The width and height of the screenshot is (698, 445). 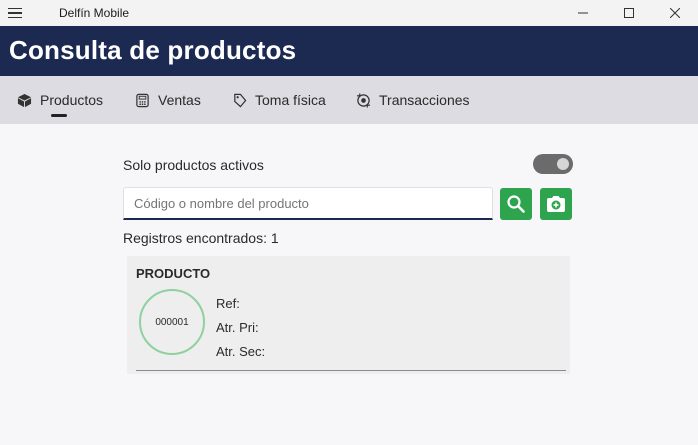 What do you see at coordinates (228, 303) in the screenshot?
I see `ref-label: Ref:` at bounding box center [228, 303].